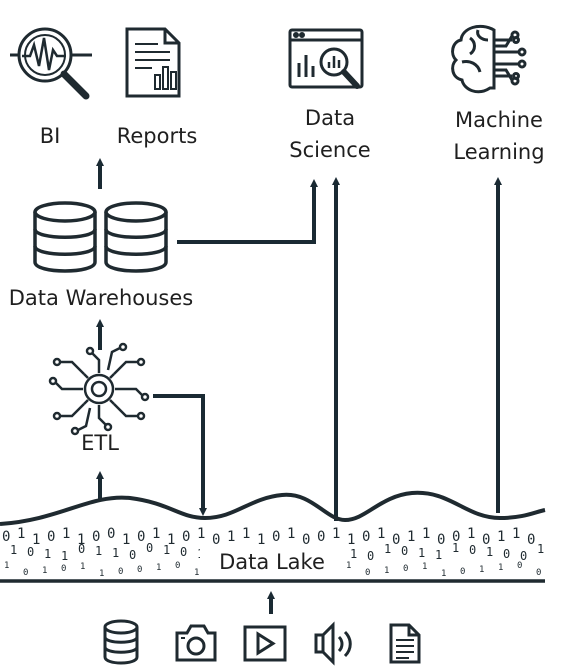  What do you see at coordinates (196, 643) in the screenshot?
I see `camera-source-icon` at bounding box center [196, 643].